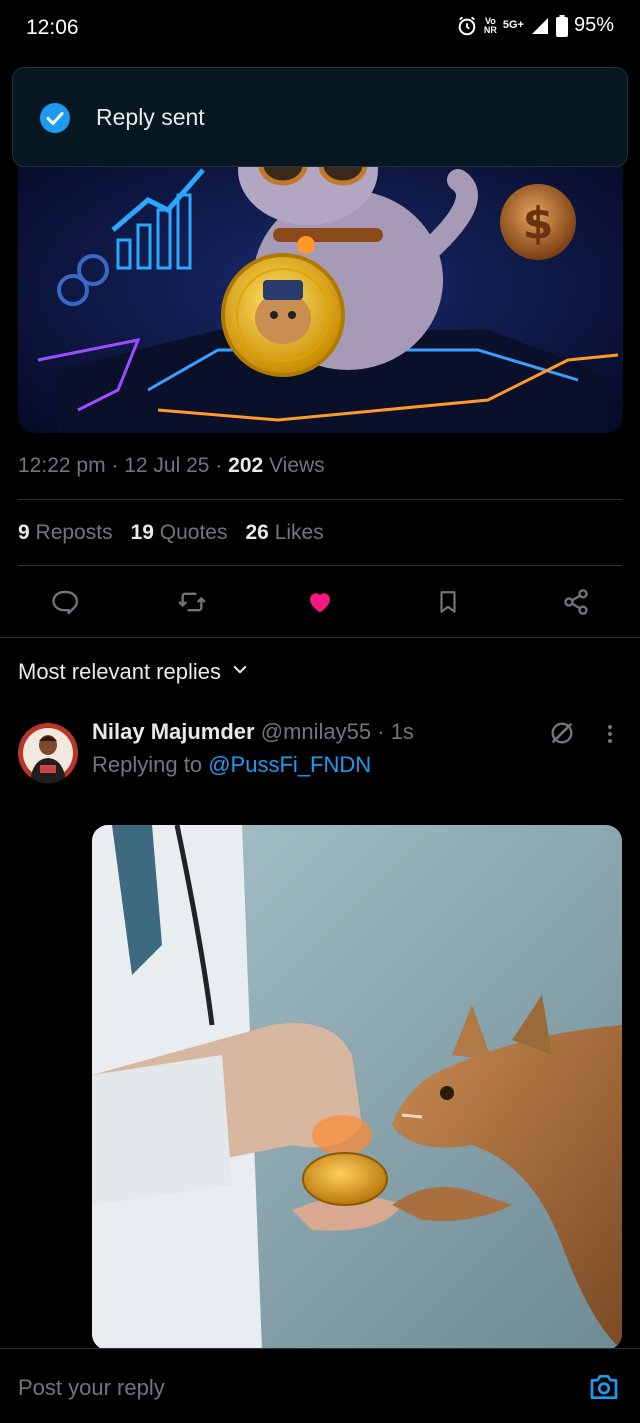  What do you see at coordinates (561, 25) in the screenshot?
I see `battery-icon` at bounding box center [561, 25].